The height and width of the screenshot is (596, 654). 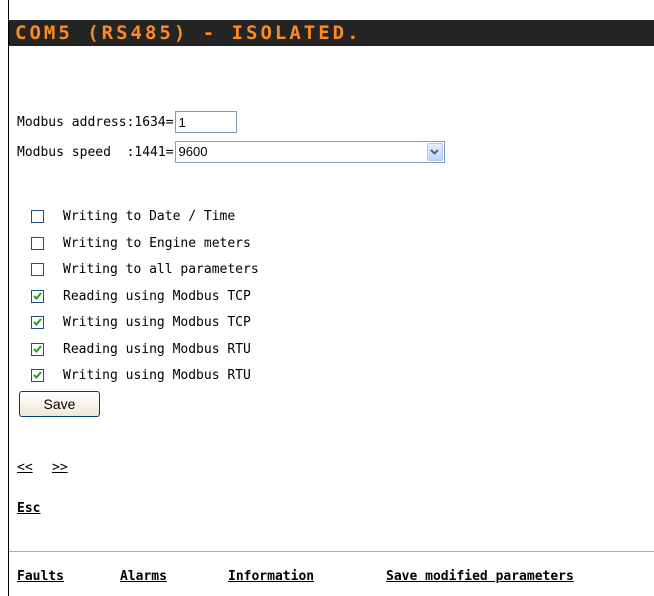 What do you see at coordinates (143, 576) in the screenshot?
I see `alarms-link: Alarms` at bounding box center [143, 576].